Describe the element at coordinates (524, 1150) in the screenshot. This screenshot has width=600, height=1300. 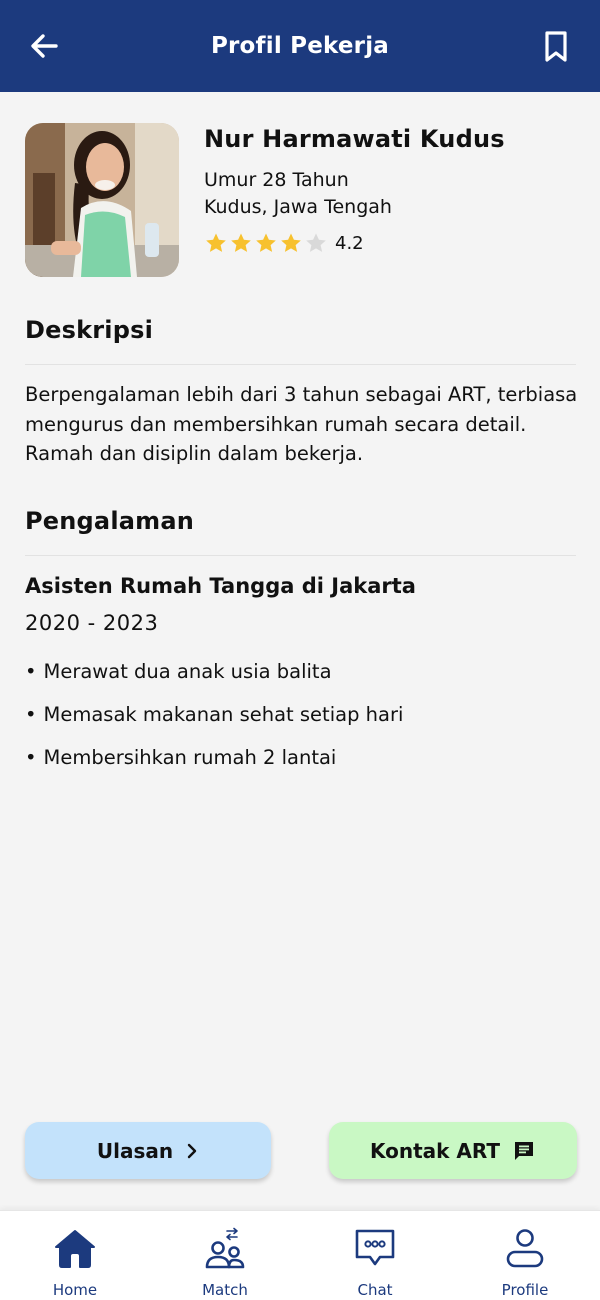
I see `message-icon` at that location.